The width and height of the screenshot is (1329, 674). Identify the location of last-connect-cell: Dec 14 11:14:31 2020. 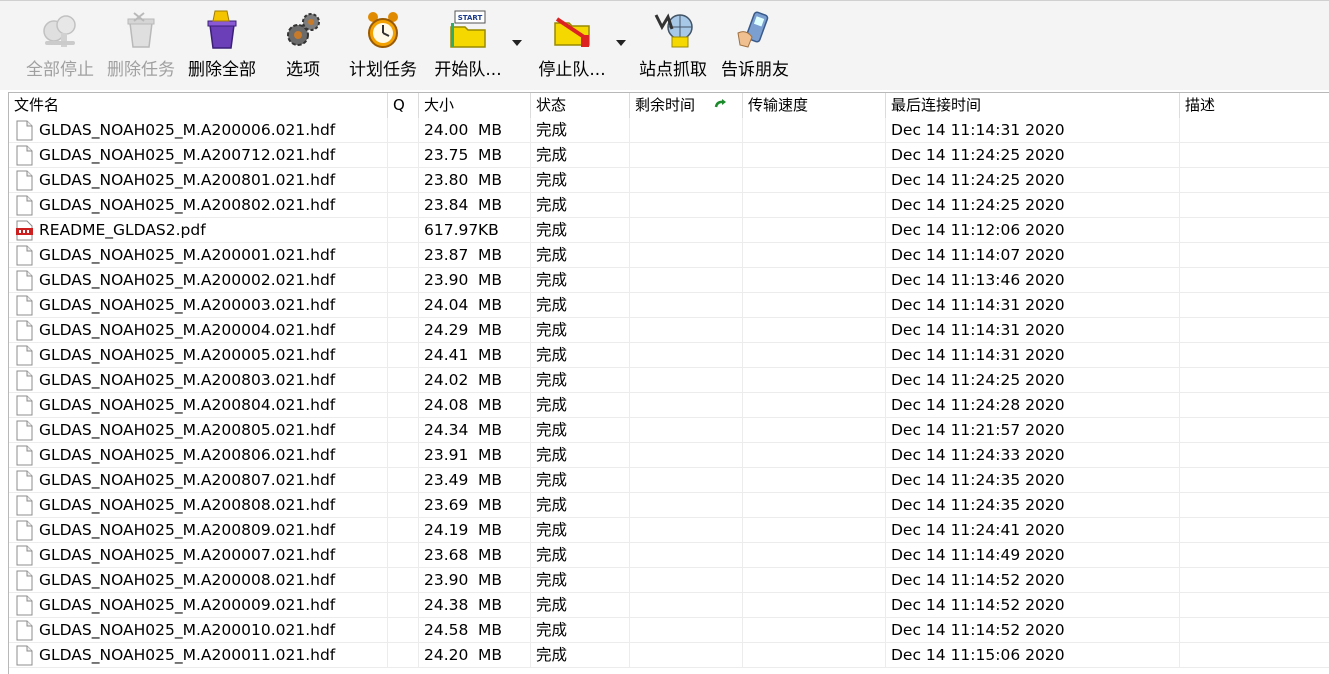
(1033, 305).